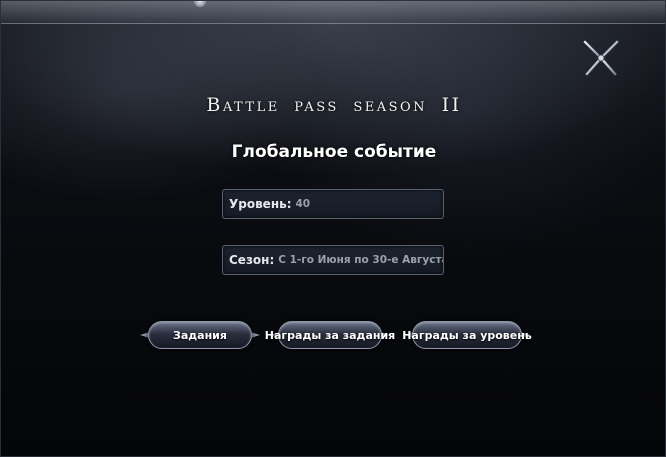  What do you see at coordinates (334, 152) in the screenshot?
I see `page-subtitle: Глобальное событие` at bounding box center [334, 152].